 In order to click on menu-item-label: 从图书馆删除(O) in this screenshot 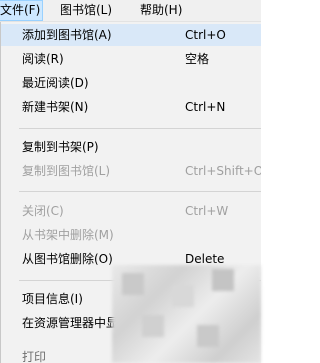, I will do `click(67, 259)`.